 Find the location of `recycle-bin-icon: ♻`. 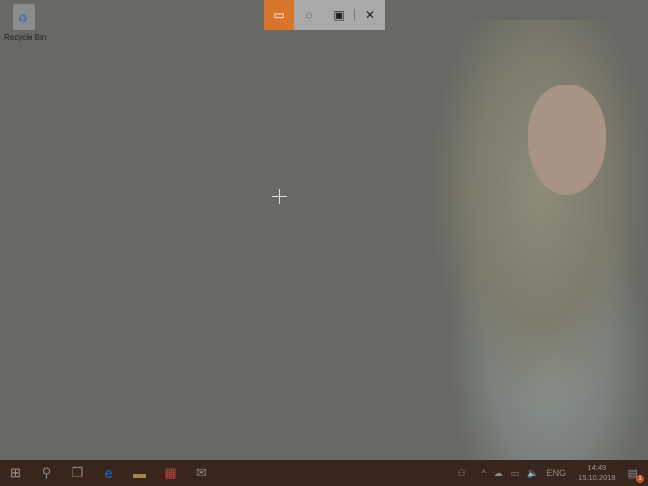

recycle-bin-icon: ♻ is located at coordinates (24, 17).